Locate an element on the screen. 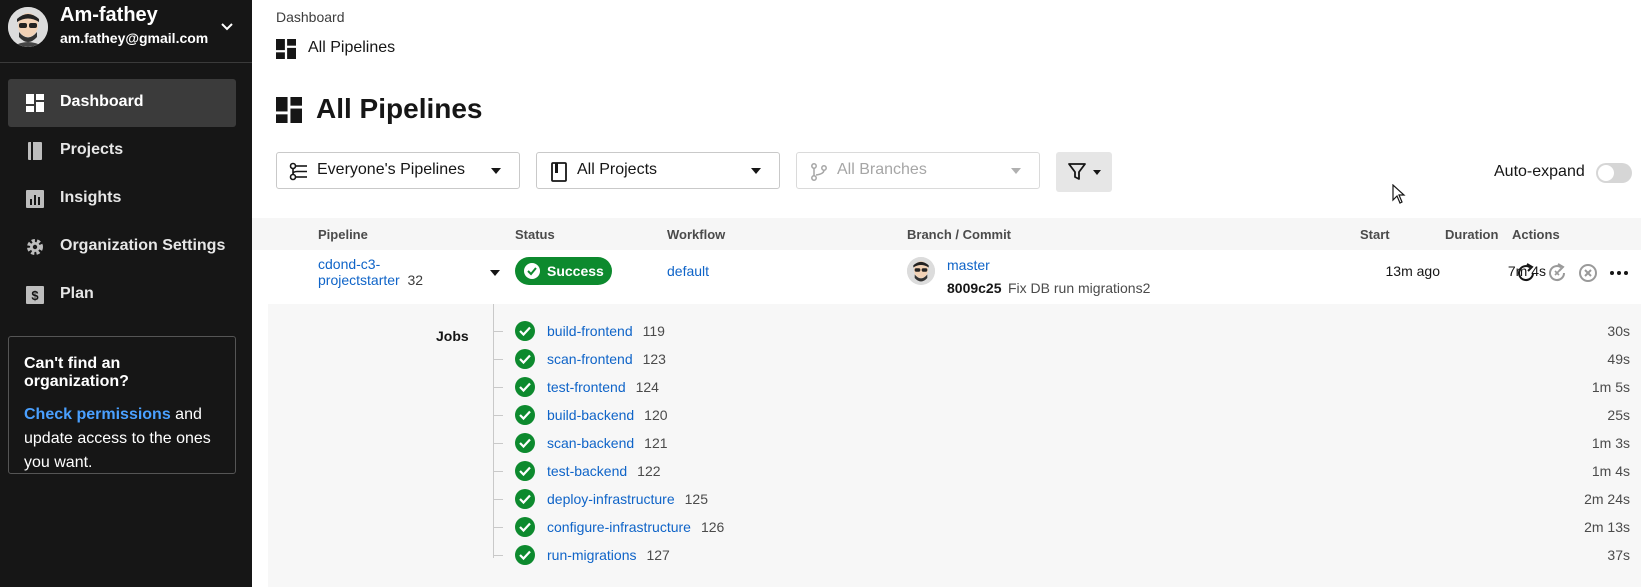 The width and height of the screenshot is (1641, 587). job-number: 122 is located at coordinates (649, 471).